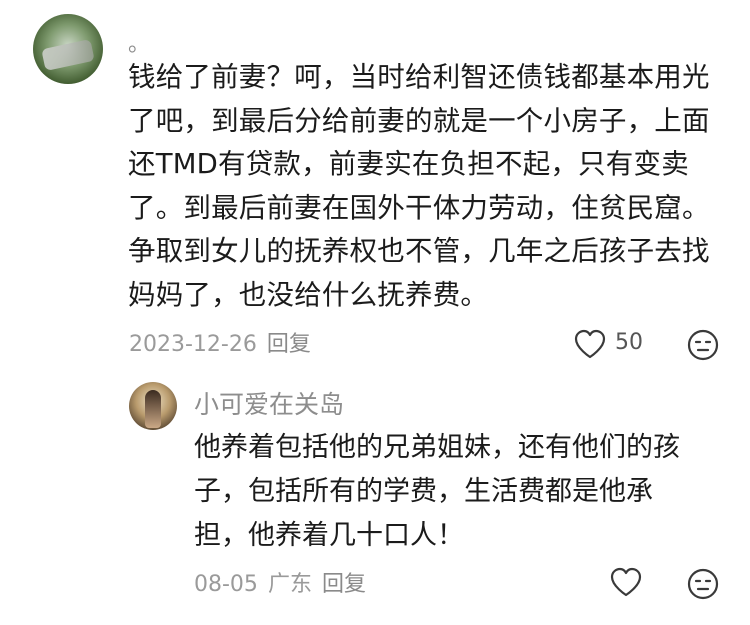 Image resolution: width=750 pixels, height=625 pixels. I want to click on like-button: 50, so click(628, 344).